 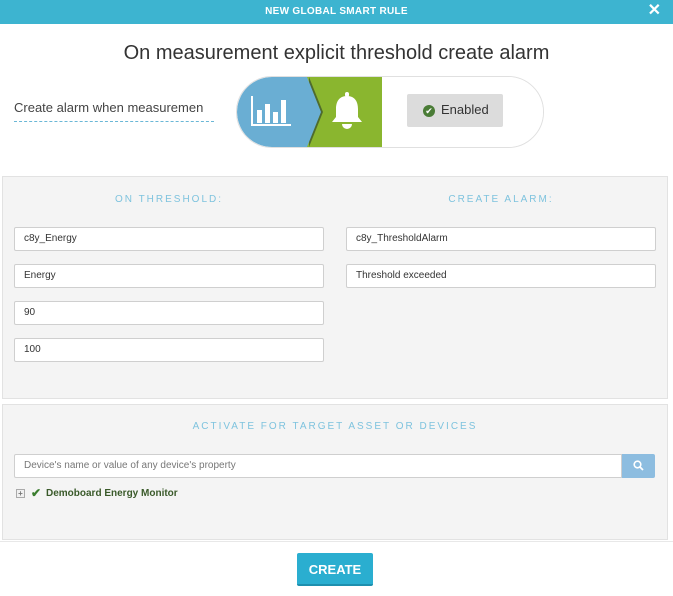 I want to click on footer-divider, so click(x=336, y=541).